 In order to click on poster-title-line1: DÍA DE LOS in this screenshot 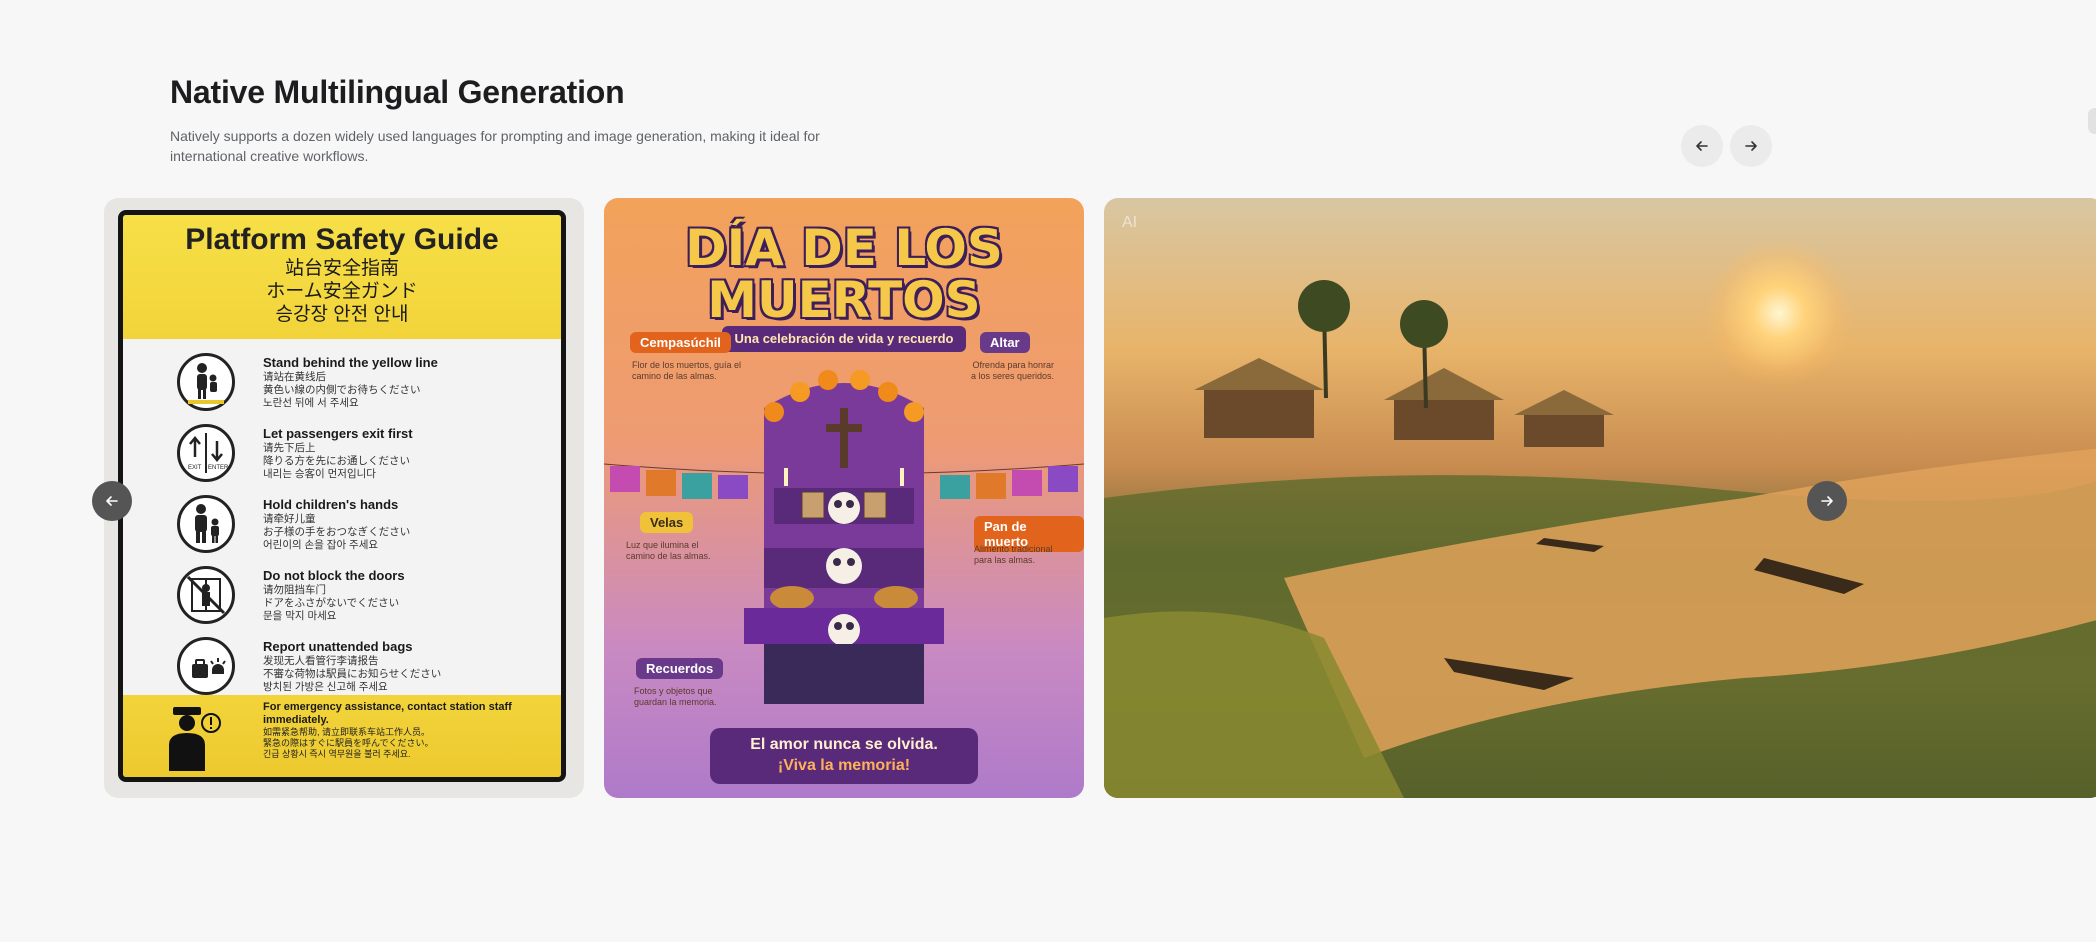, I will do `click(844, 248)`.